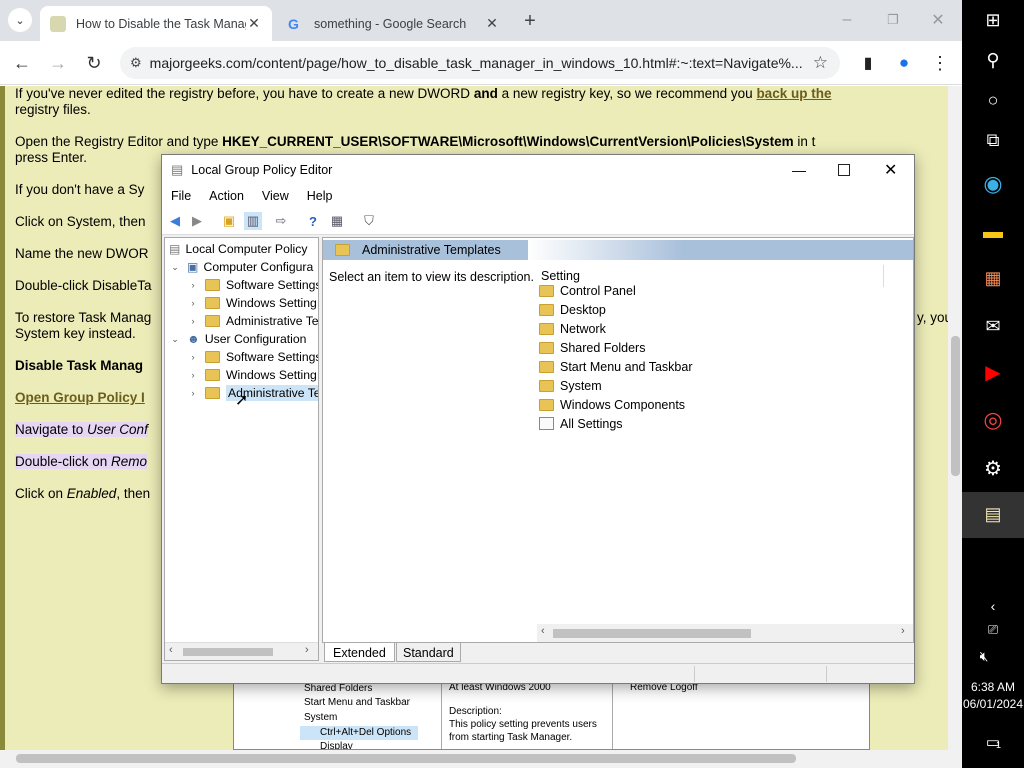 The width and height of the screenshot is (1024, 768). What do you see at coordinates (177, 169) in the screenshot?
I see `gpedit-app-icon: ▤` at bounding box center [177, 169].